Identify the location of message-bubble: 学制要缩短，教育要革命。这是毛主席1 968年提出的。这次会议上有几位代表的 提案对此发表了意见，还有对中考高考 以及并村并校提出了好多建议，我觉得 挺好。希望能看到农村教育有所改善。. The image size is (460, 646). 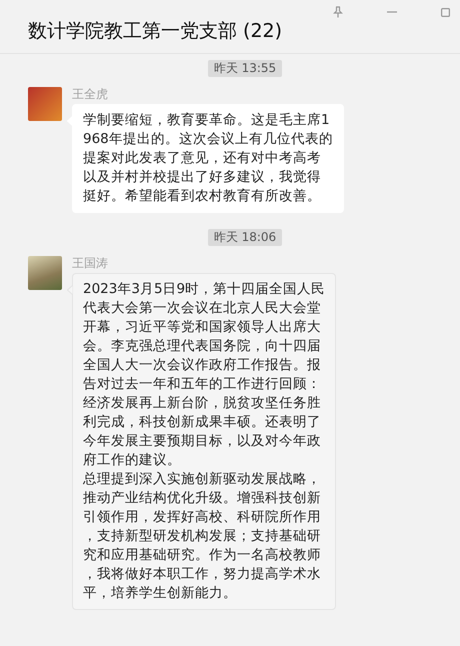
(208, 158).